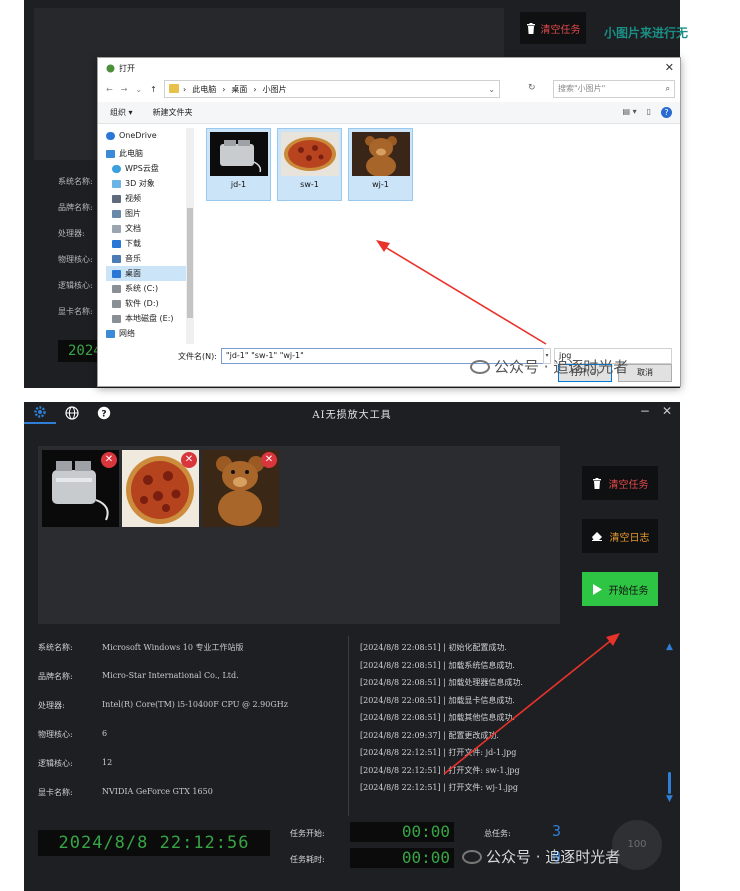  What do you see at coordinates (614, 89) in the screenshot?
I see `search-input: 搜索"小图片" ⌕` at bounding box center [614, 89].